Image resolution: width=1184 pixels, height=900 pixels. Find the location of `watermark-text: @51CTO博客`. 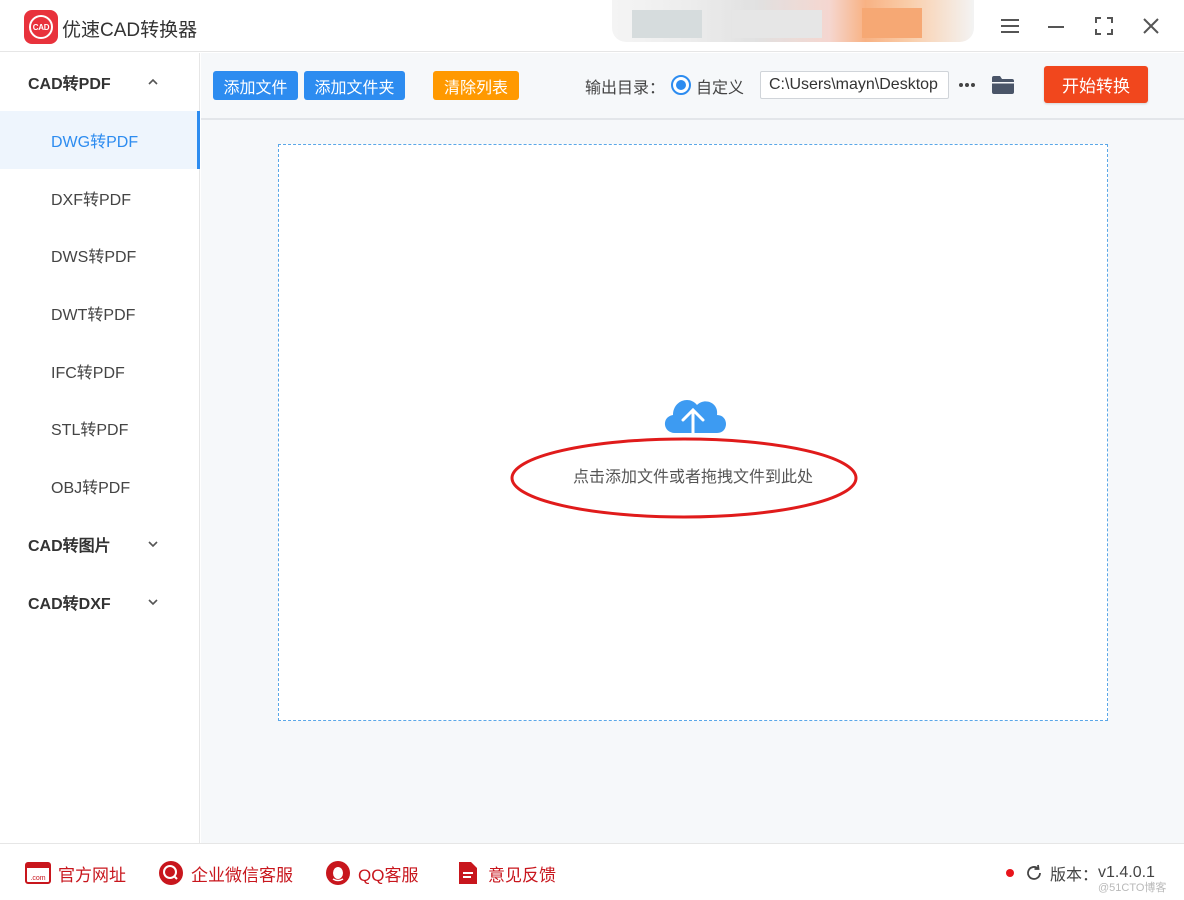

watermark-text: @51CTO博客 is located at coordinates (1132, 888).